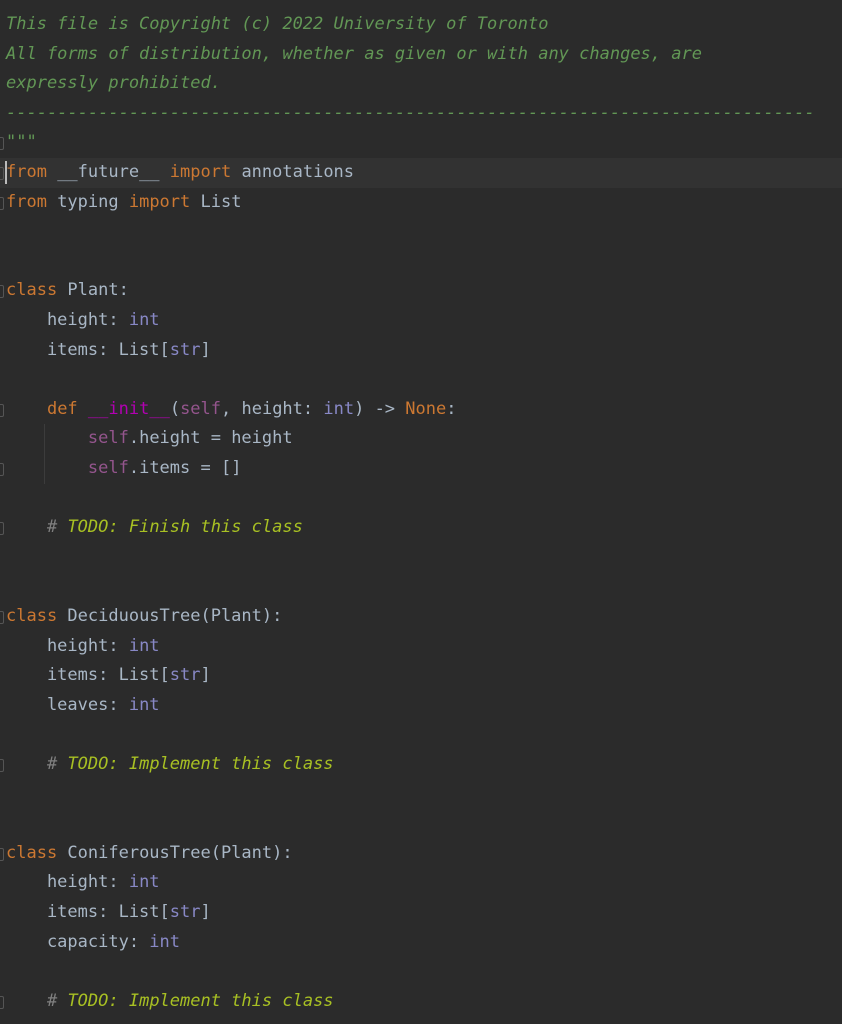 The width and height of the screenshot is (842, 1024). Describe the element at coordinates (205, 912) in the screenshot. I see `code-token: ]` at that location.